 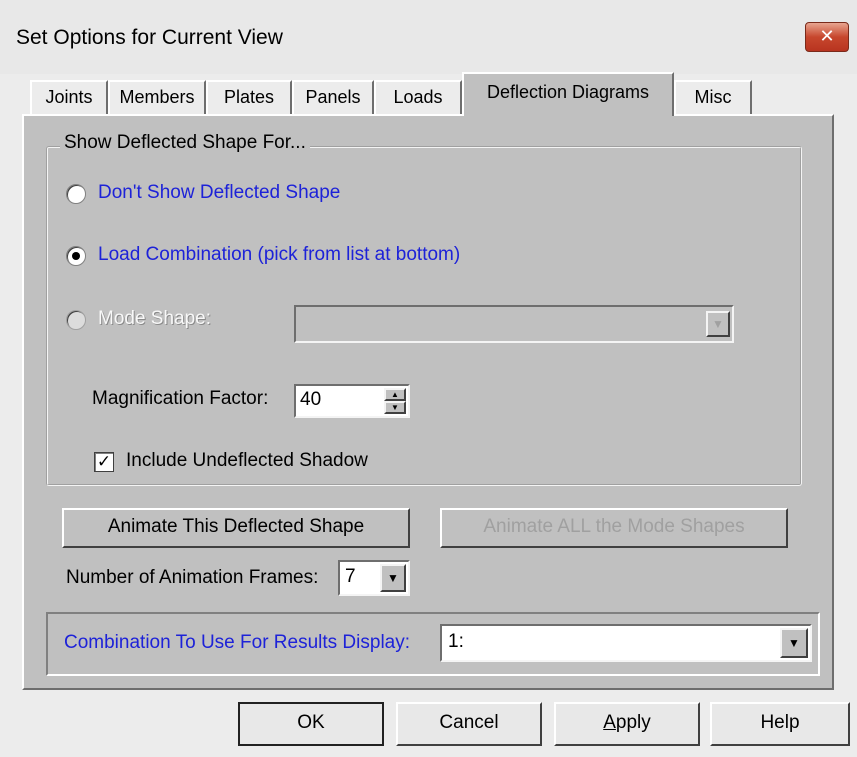 I want to click on magnification-input: 40 ▲ ▼, so click(x=352, y=401).